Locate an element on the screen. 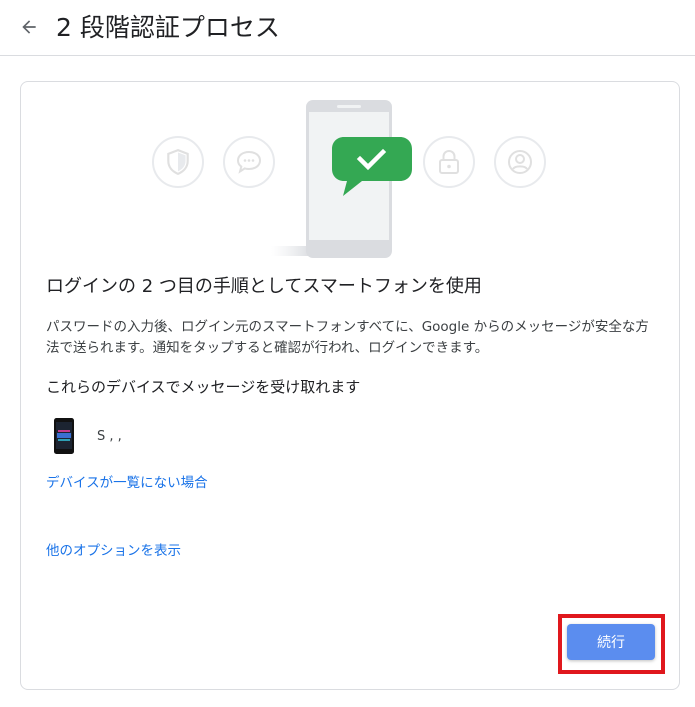  section-heading: ログインの 2 つ目の手順としてスマートフォンを使用 is located at coordinates (264, 286).